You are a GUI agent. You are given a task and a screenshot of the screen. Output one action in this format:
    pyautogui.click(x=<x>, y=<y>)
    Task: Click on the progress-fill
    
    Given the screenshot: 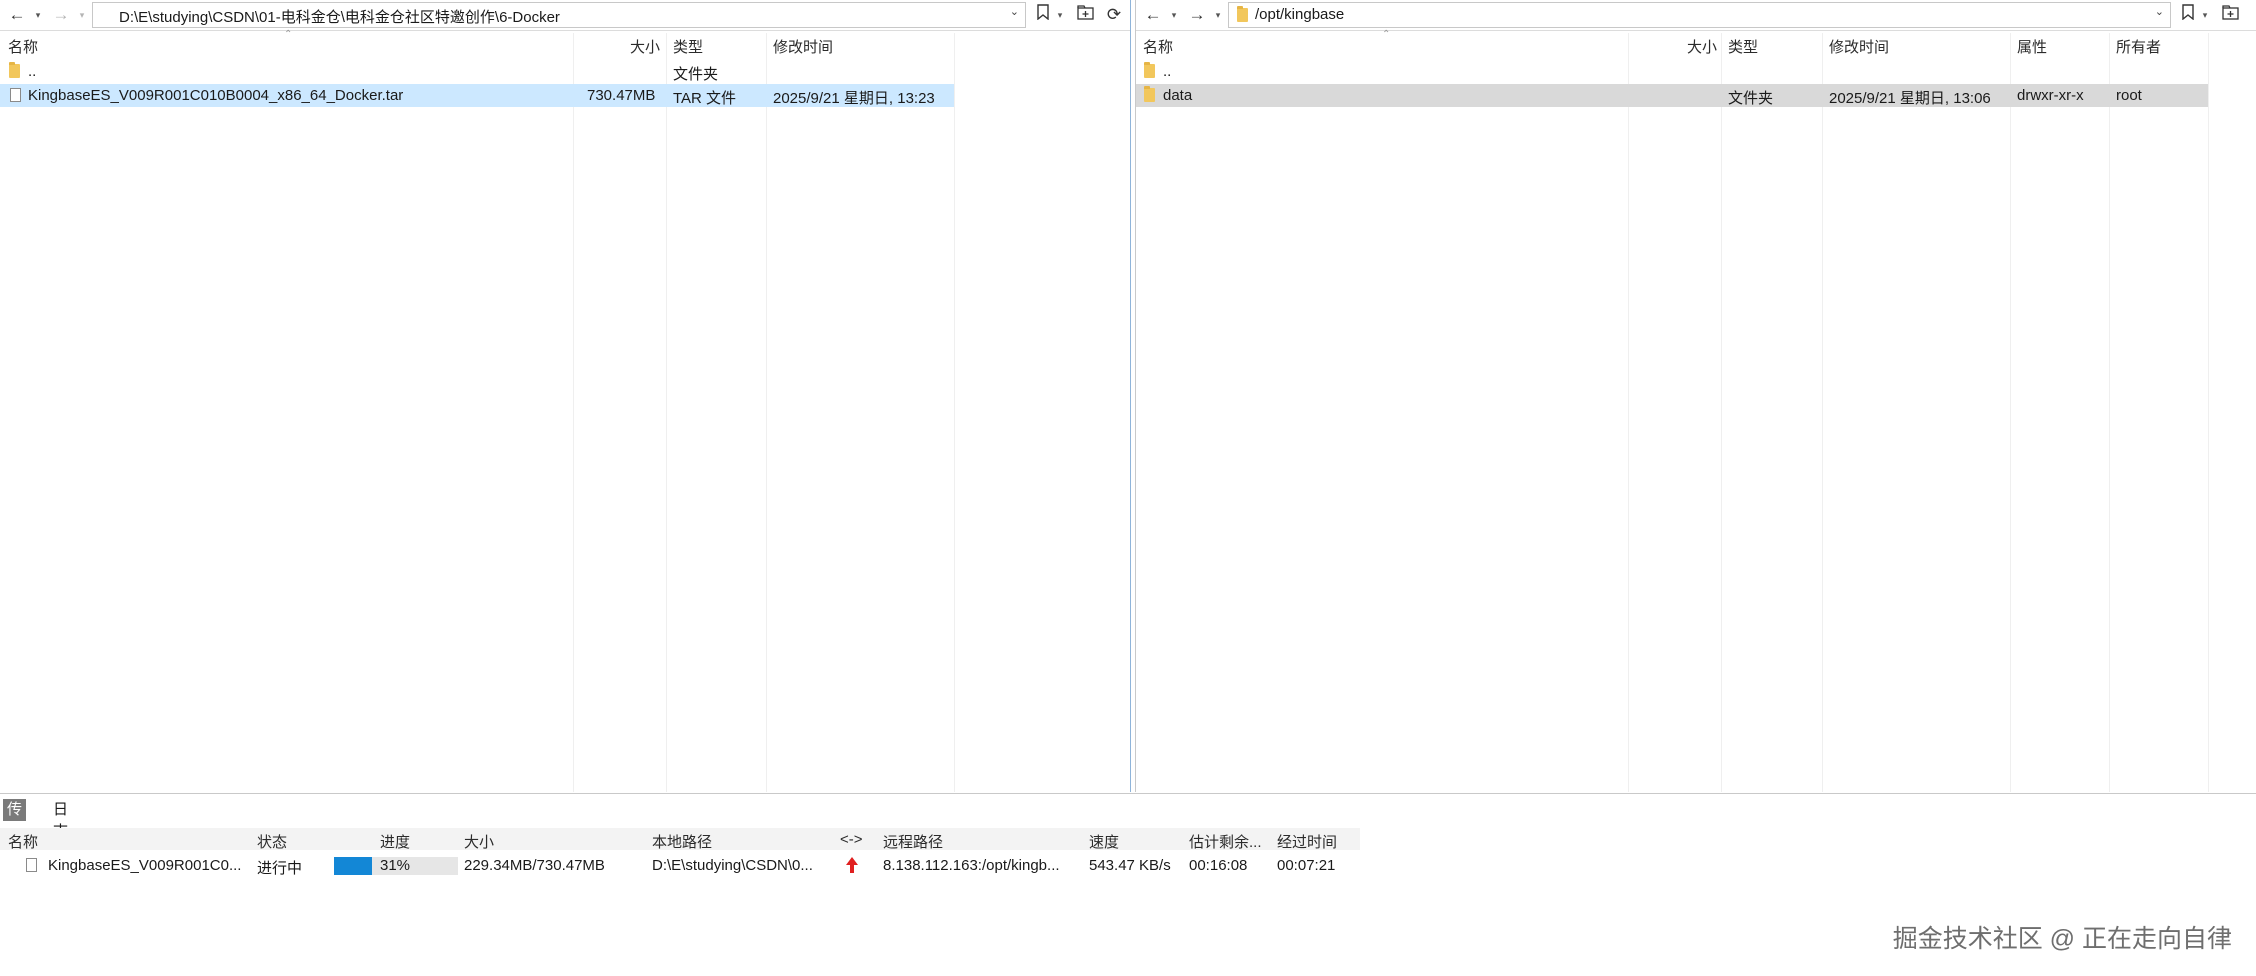 What is the action you would take?
    pyautogui.click(x=353, y=866)
    